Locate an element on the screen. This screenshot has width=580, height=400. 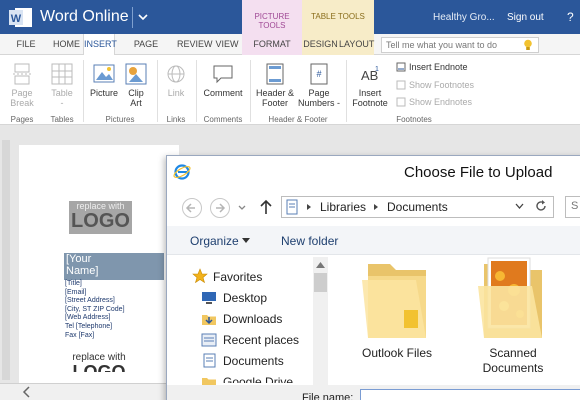
logo-placeholder-2-text: LOGO is located at coordinates (99, 368).